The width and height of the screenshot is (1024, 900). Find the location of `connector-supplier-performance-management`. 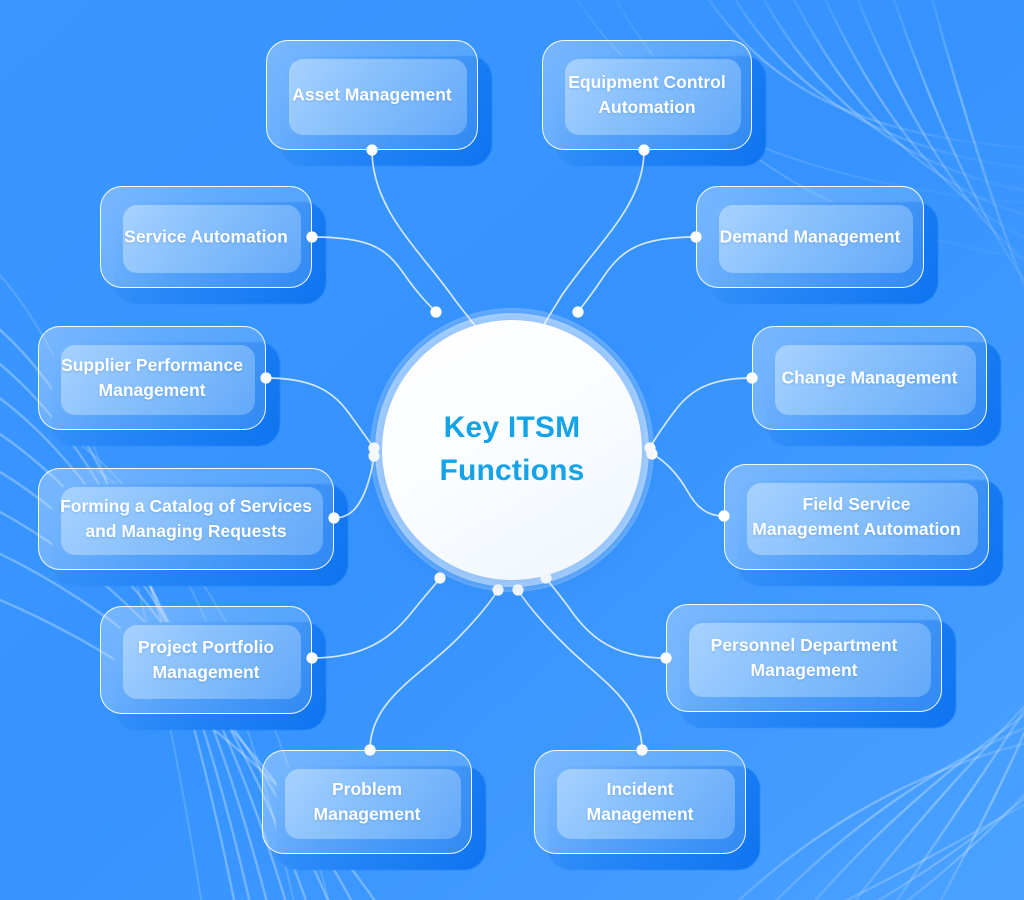

connector-supplier-performance-management is located at coordinates (320, 413).